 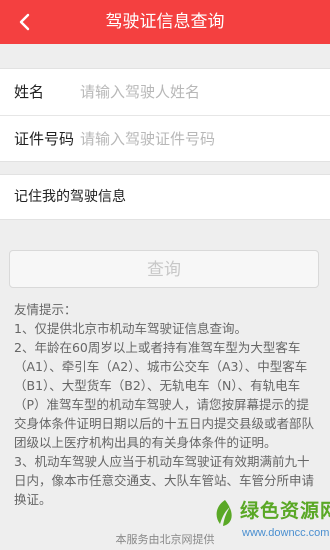 I want to click on remember-info-label: 记住我的驾驶信息, so click(x=70, y=197).